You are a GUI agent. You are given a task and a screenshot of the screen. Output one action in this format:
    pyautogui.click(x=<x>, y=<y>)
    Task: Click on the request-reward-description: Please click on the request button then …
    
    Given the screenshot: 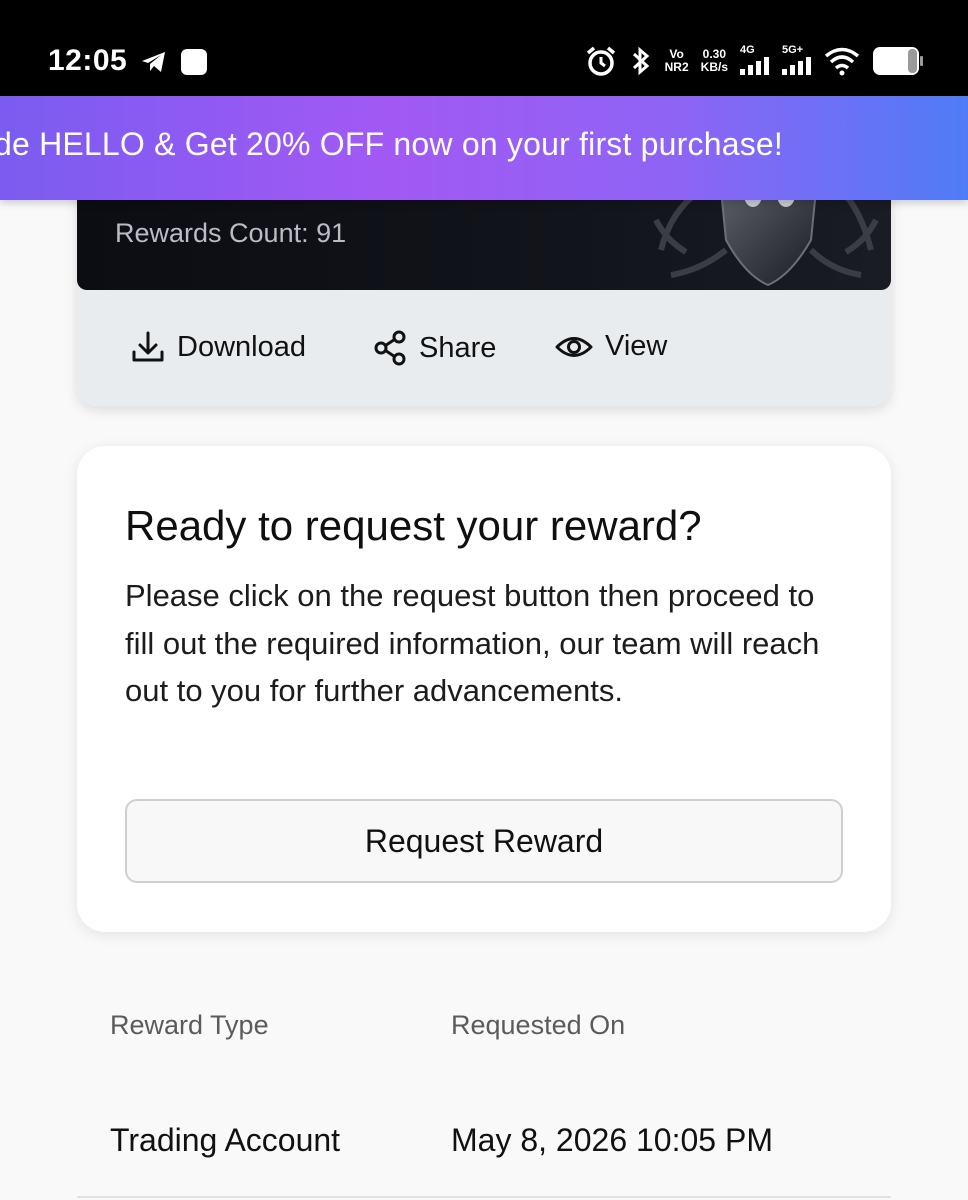 What is the action you would take?
    pyautogui.click(x=472, y=643)
    